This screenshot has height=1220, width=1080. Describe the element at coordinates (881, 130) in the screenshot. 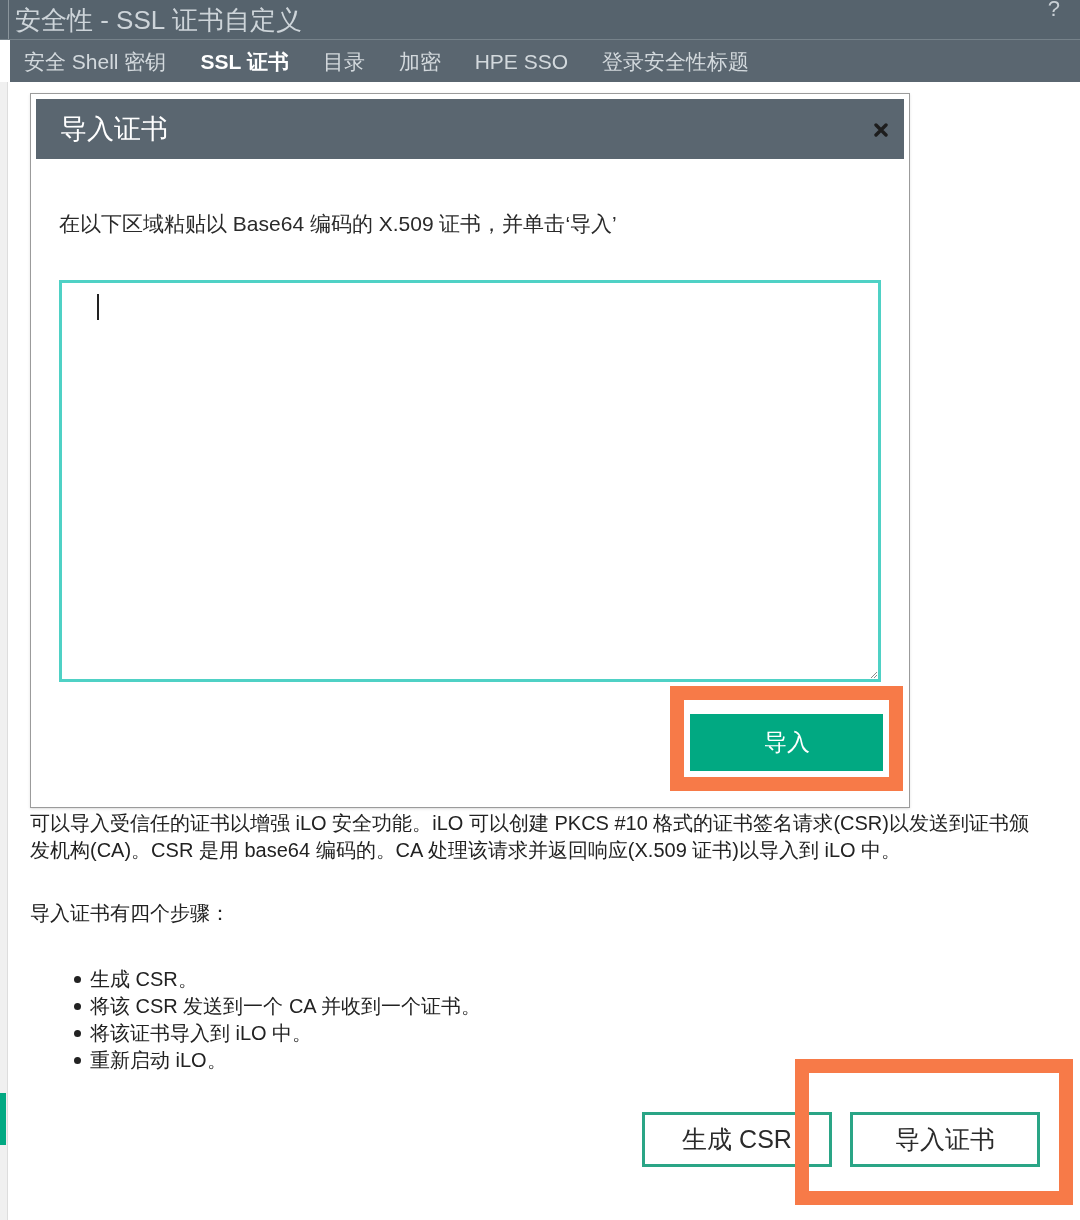

I see `close-icon` at that location.